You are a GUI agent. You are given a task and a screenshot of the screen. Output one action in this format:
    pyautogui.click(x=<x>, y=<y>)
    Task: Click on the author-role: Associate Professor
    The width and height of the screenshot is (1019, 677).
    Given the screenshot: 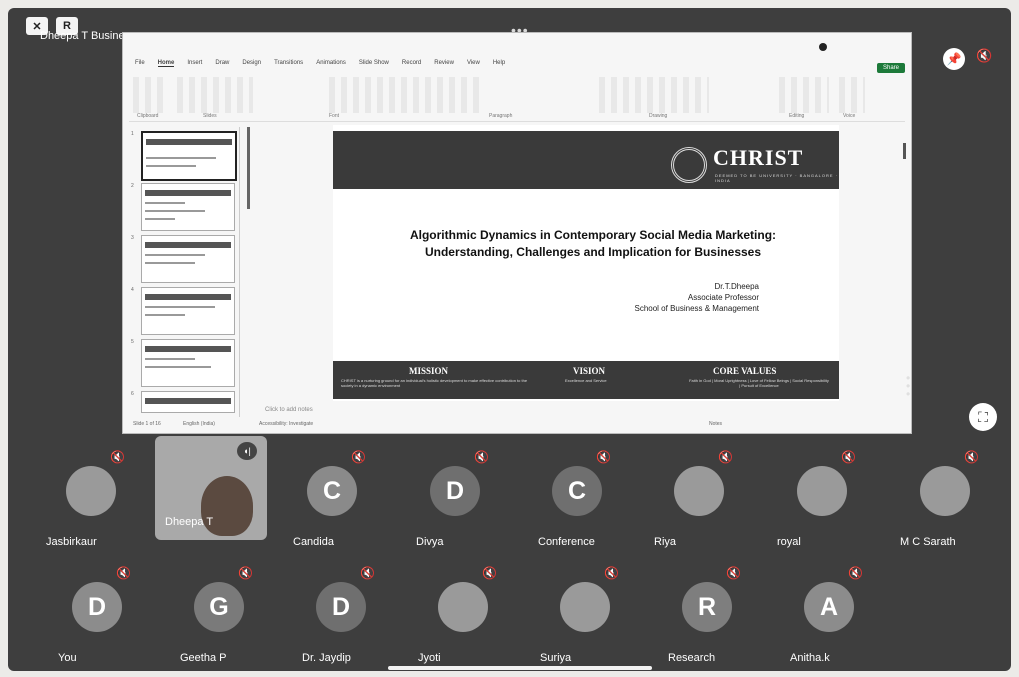 What is the action you would take?
    pyautogui.click(x=723, y=297)
    